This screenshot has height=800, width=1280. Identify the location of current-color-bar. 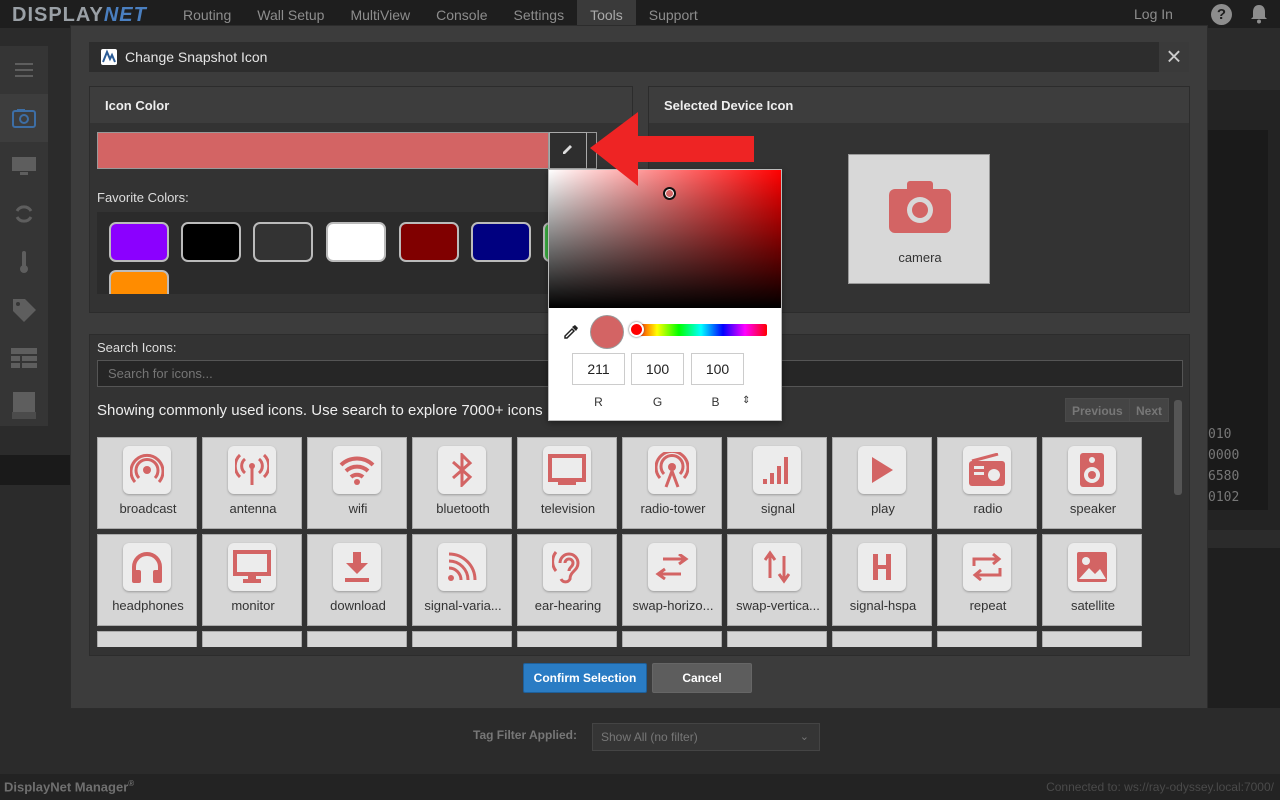
(323, 150).